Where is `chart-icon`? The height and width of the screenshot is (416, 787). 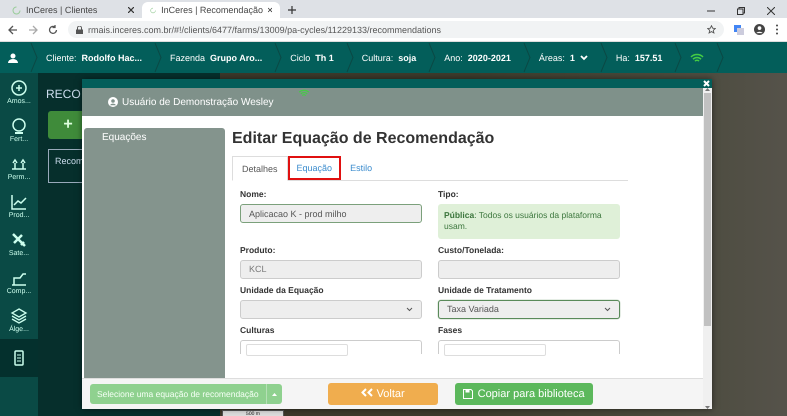
chart-icon is located at coordinates (19, 202).